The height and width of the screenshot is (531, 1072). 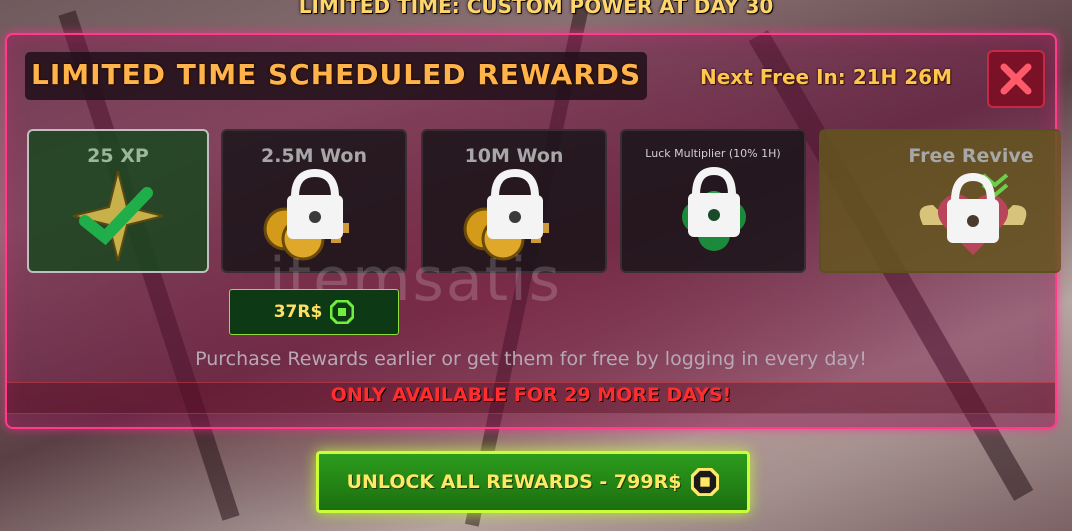 I want to click on clover-lock-icon, so click(x=714, y=208).